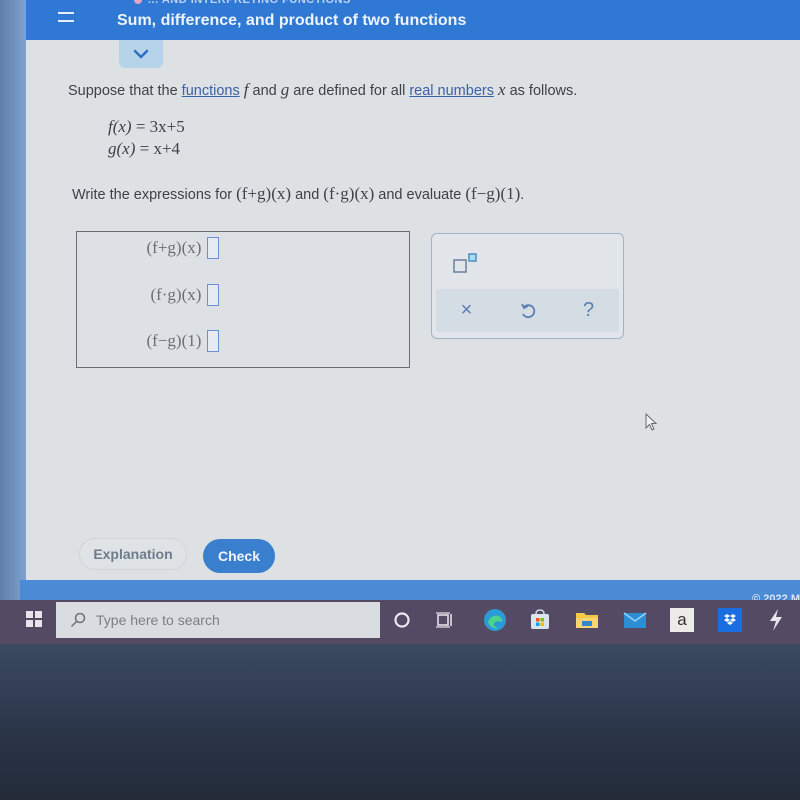  I want to click on cortana-button, so click(402, 620).